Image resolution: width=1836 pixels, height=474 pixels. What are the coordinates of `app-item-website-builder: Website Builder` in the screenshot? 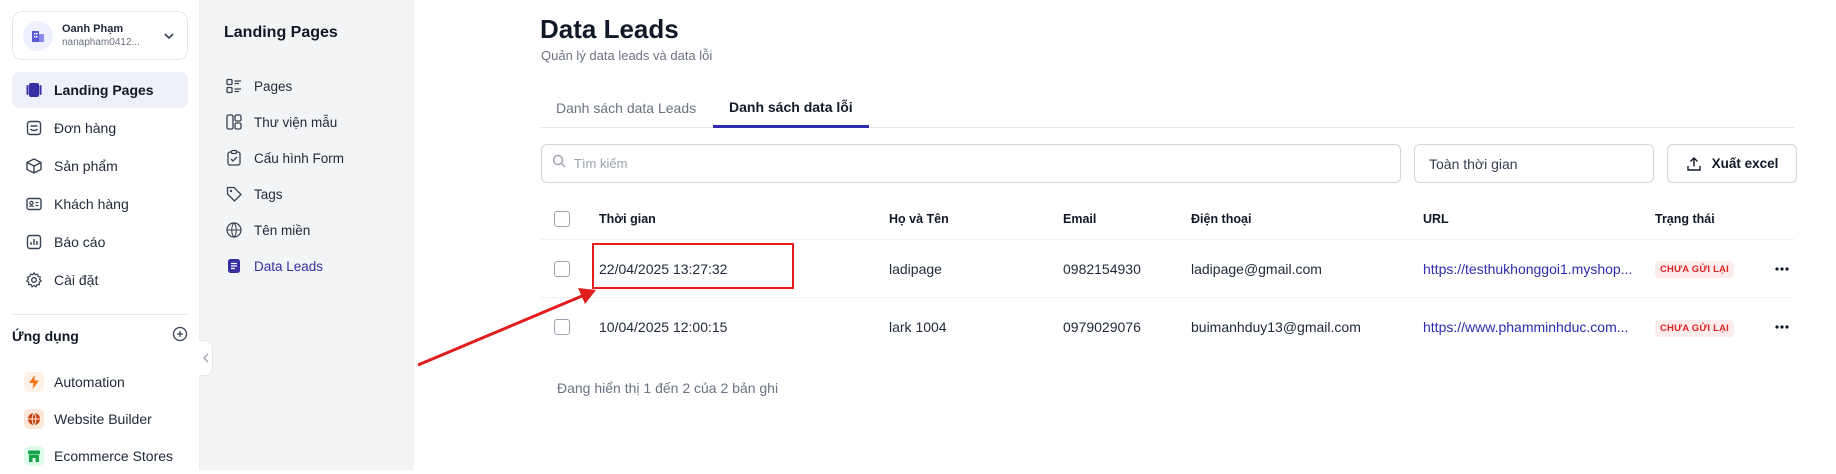 It's located at (100, 418).